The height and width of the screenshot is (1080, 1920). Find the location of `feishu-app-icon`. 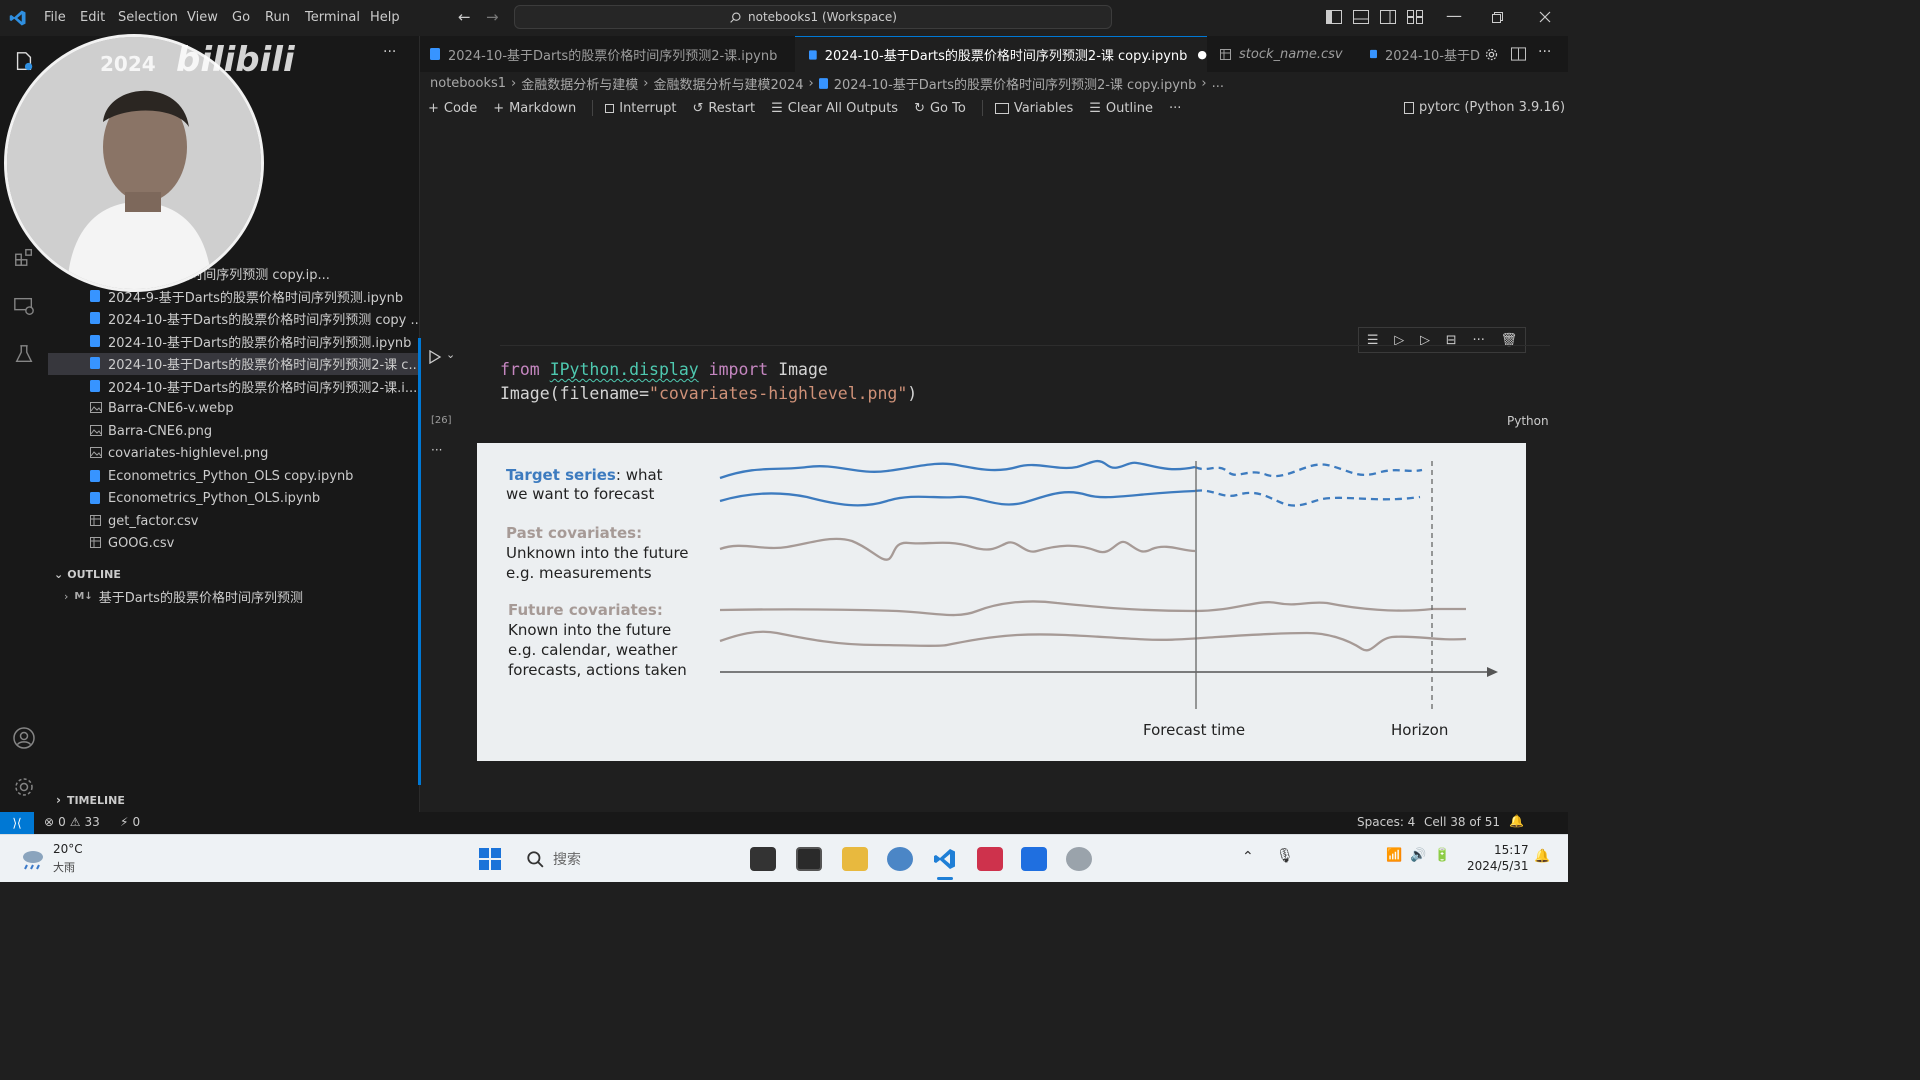

feishu-app-icon is located at coordinates (1034, 859).